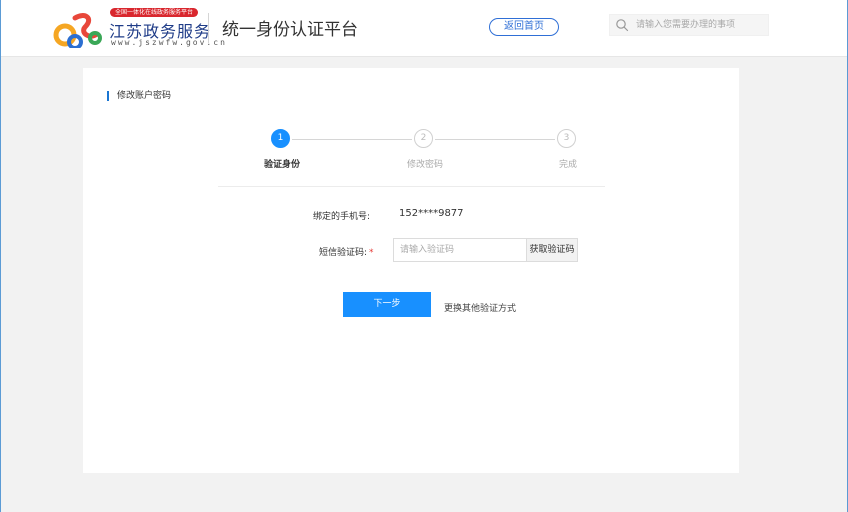 This screenshot has height=512, width=848. Describe the element at coordinates (387, 304) in the screenshot. I see `next-step-button: 下一步` at that location.